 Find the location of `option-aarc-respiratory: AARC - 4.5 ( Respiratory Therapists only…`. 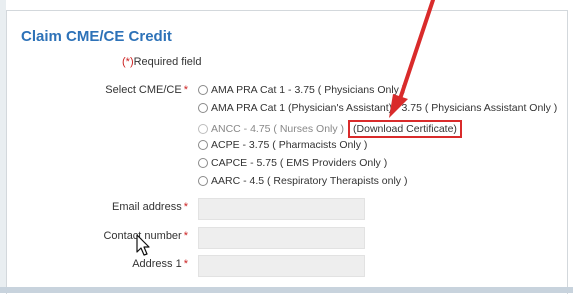

option-aarc-respiratory: AARC - 4.5 ( Respiratory Therapists only… is located at coordinates (302, 181).